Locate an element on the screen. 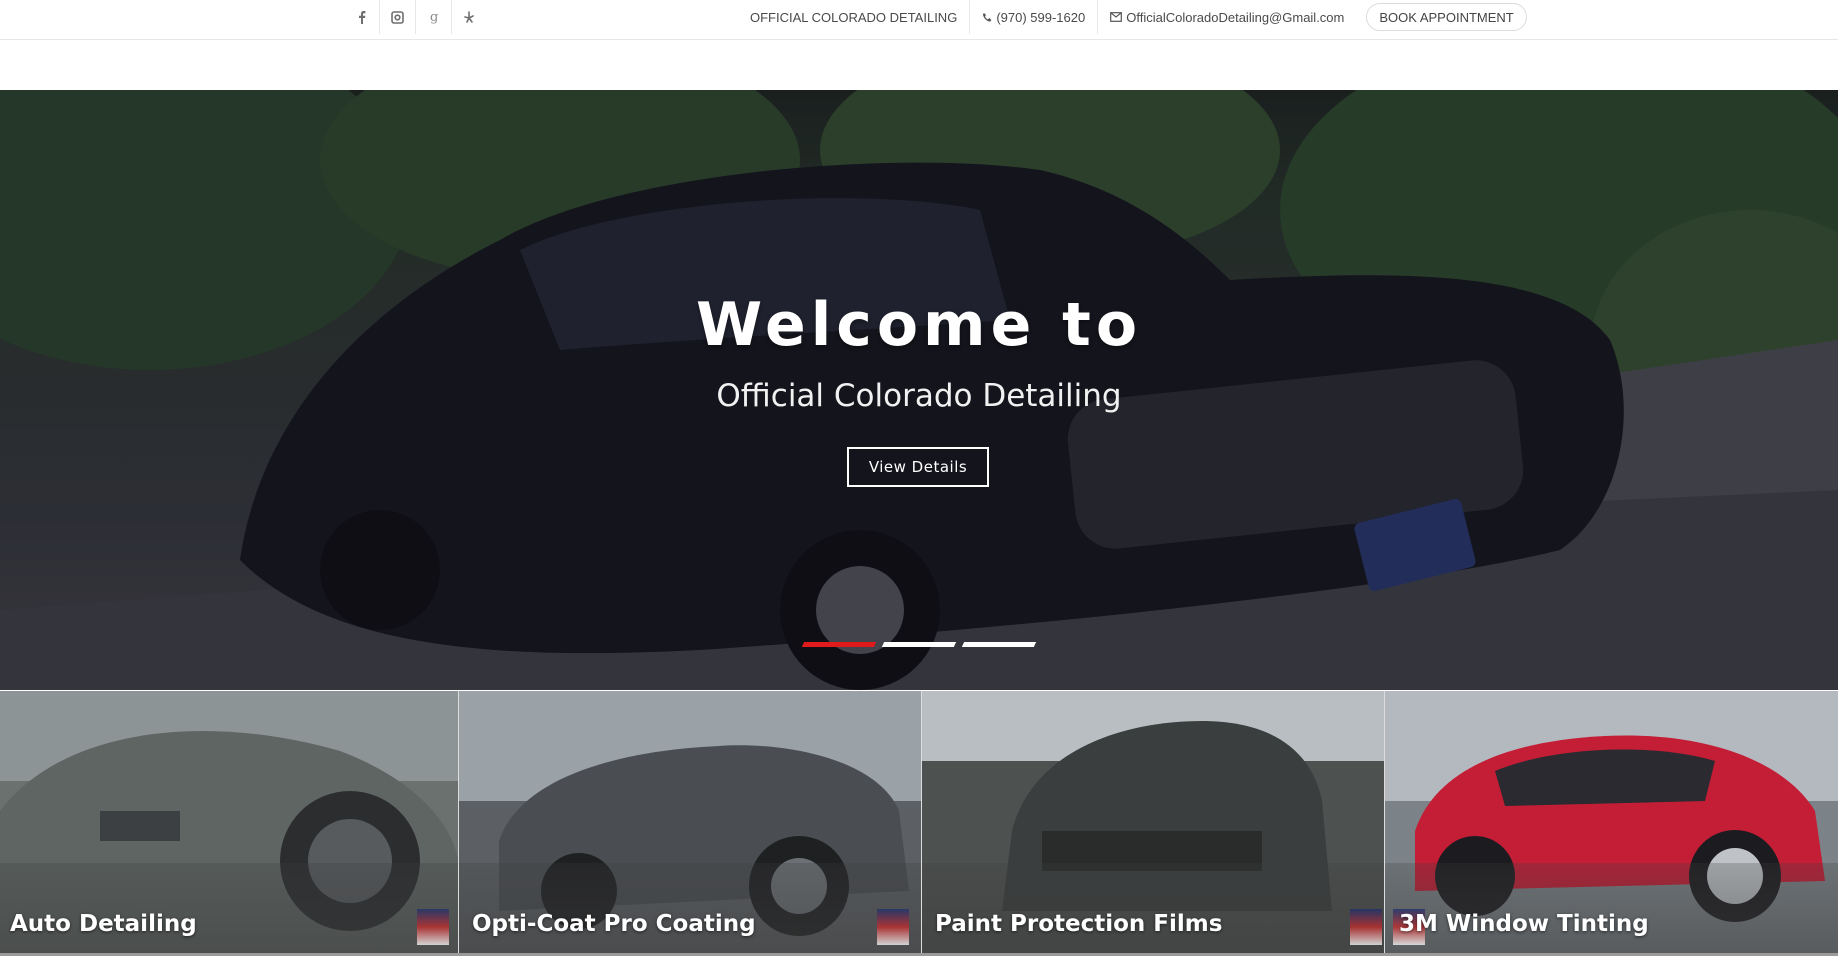 Image resolution: width=1838 pixels, height=956 pixels. yelp-icon is located at coordinates (470, 17).